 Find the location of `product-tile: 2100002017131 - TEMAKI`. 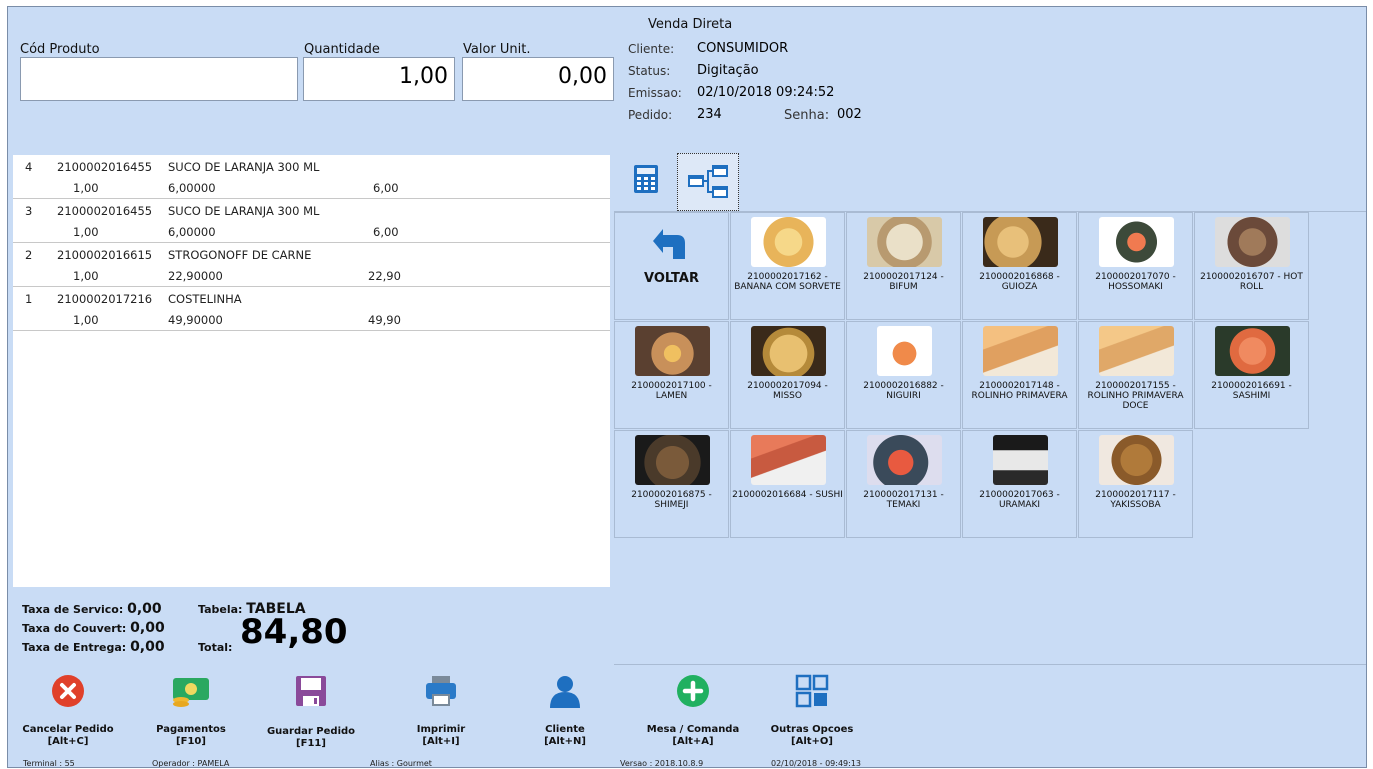

product-tile: 2100002017131 - TEMAKI is located at coordinates (903, 484).